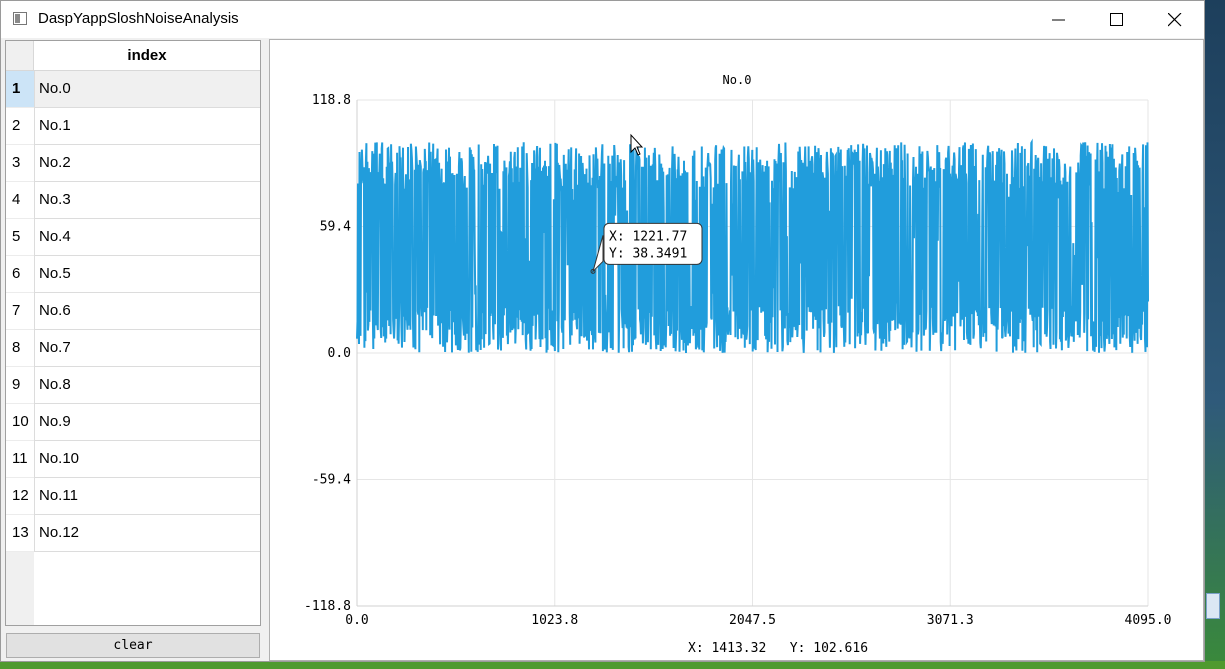  Describe the element at coordinates (20, 200) in the screenshot. I see `row-header: 4` at that location.